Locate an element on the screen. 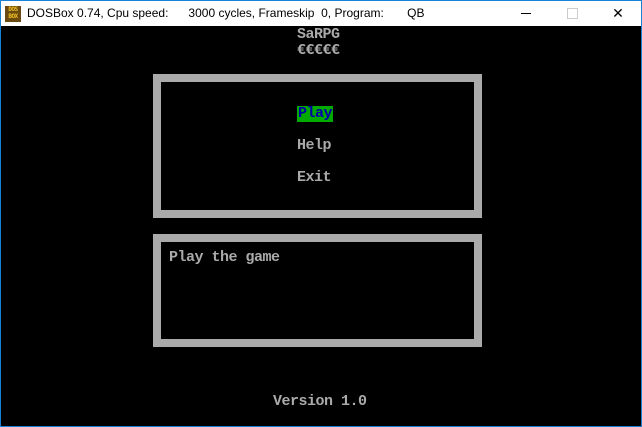 This screenshot has width=642, height=427. maximize-icon is located at coordinates (572, 13).